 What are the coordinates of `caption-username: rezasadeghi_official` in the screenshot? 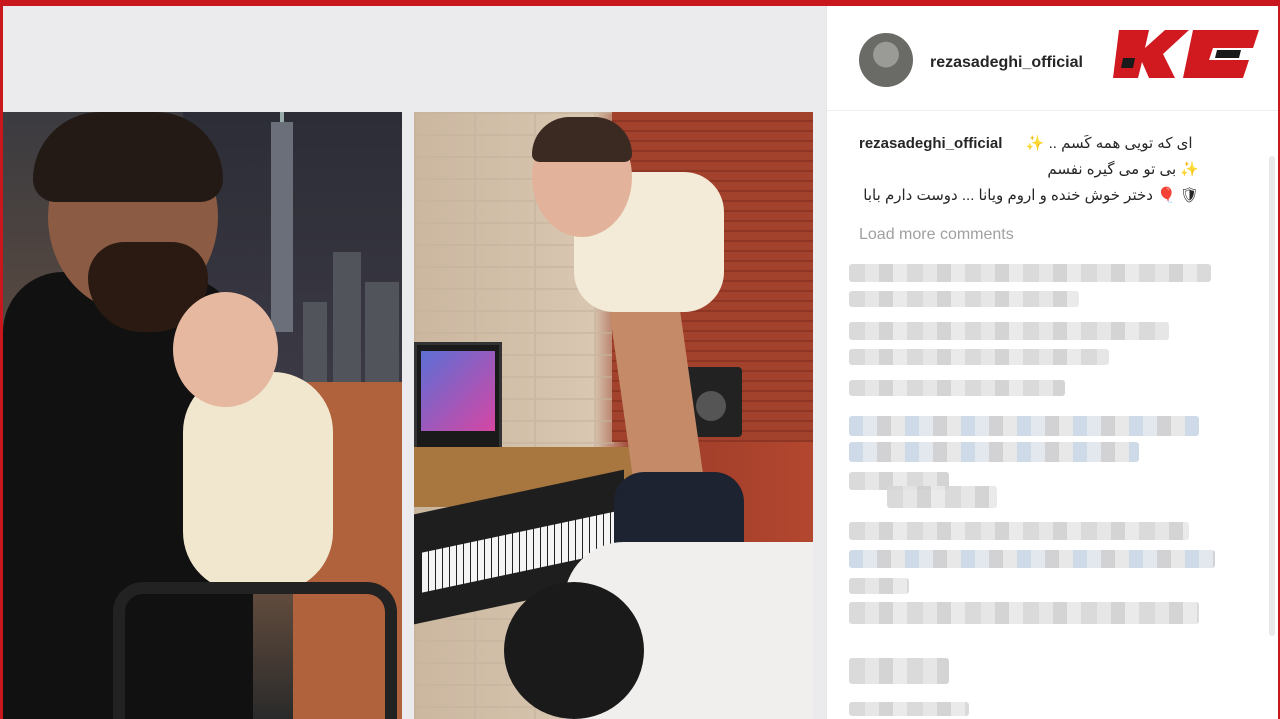 It's located at (930, 143).